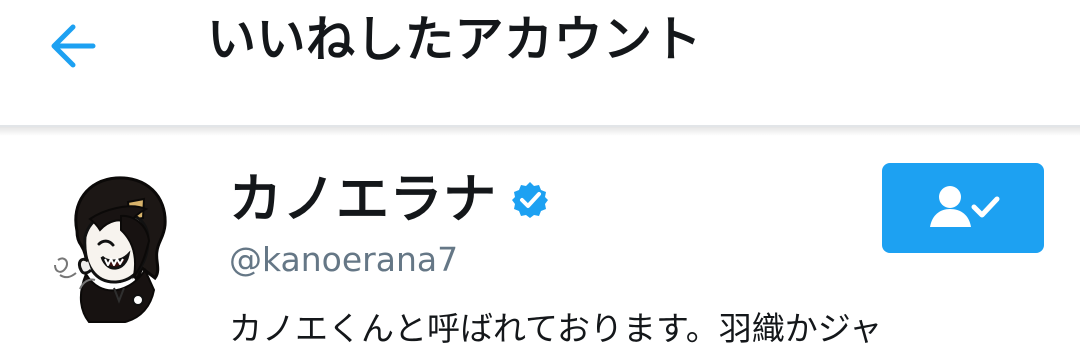 The image size is (1080, 360). I want to click on page-title: いいねしたアカウント, so click(455, 39).